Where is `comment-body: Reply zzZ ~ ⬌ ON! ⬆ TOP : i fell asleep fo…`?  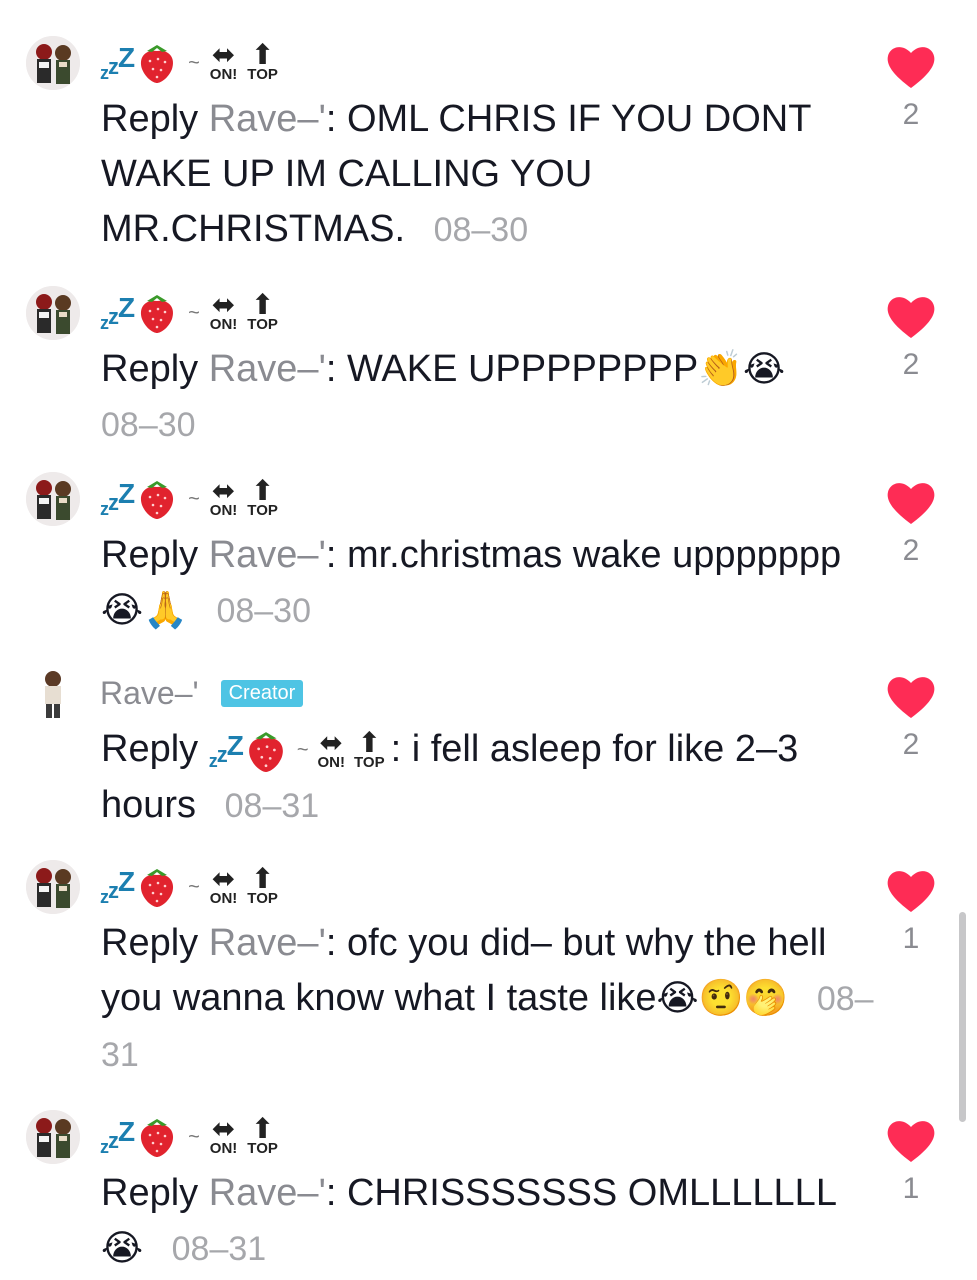
comment-body: Reply zzZ ~ ⬌ ON! ⬆ TOP : i fell asleep fo… is located at coordinates (491, 778).